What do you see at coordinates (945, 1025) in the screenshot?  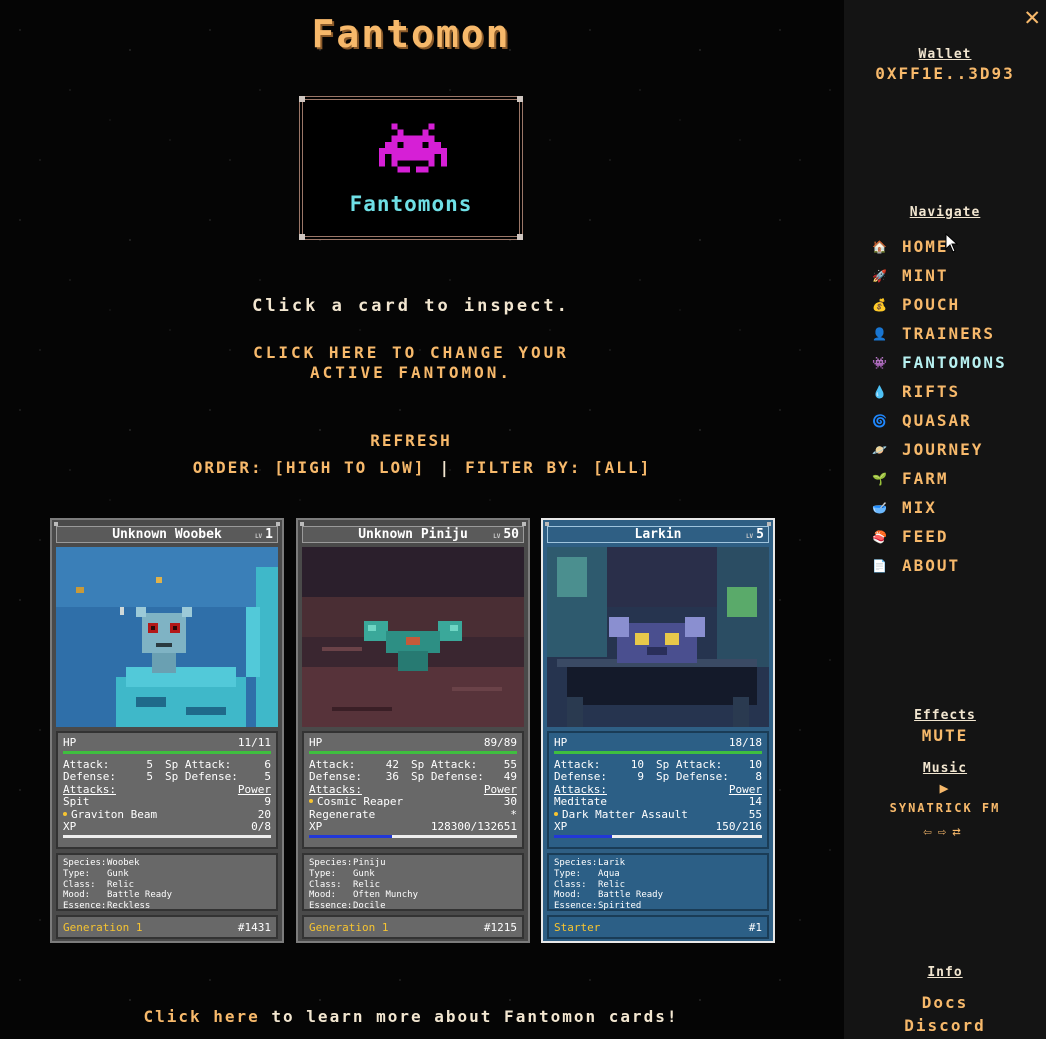 I see `discord-link: Discord` at bounding box center [945, 1025].